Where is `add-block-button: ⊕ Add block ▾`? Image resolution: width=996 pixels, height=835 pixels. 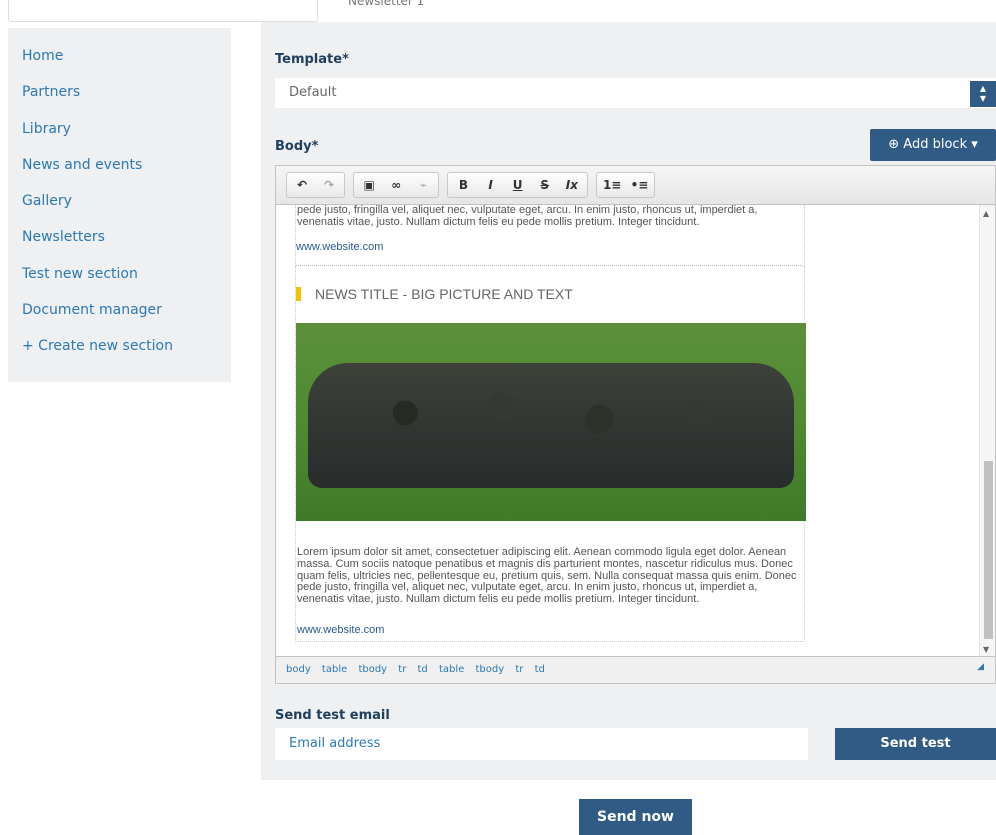
add-block-button: ⊕ Add block ▾ is located at coordinates (933, 145).